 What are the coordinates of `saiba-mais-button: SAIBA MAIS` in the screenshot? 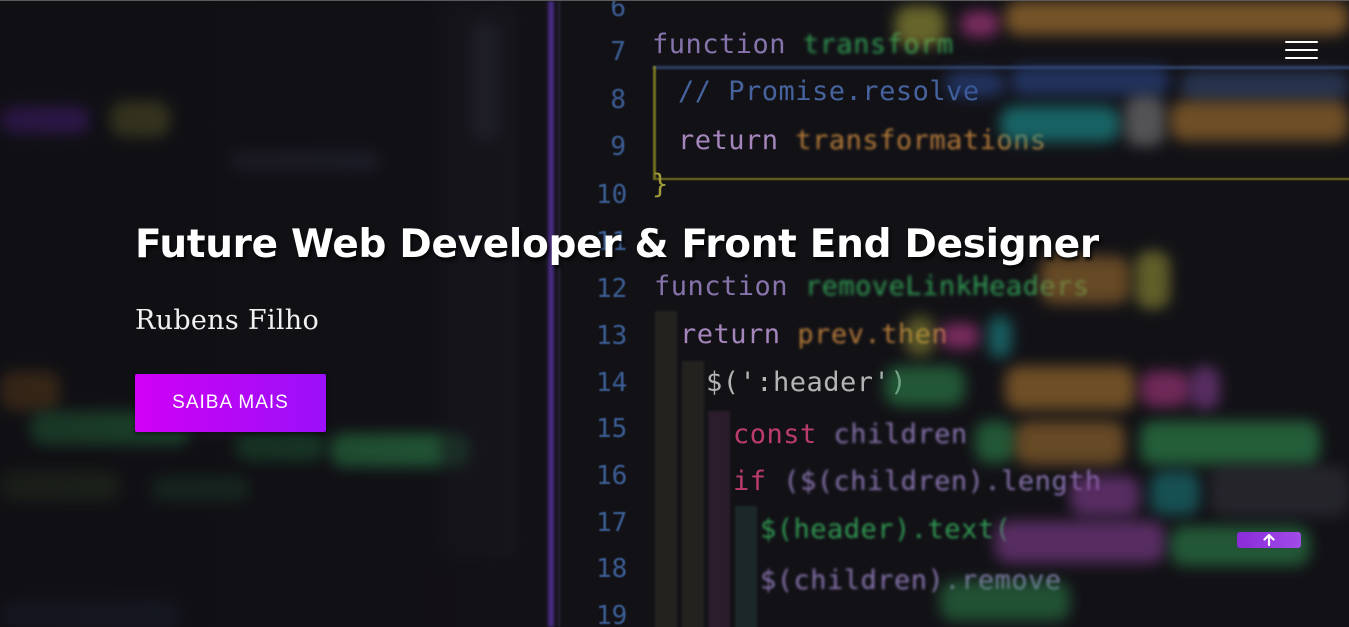 It's located at (230, 403).